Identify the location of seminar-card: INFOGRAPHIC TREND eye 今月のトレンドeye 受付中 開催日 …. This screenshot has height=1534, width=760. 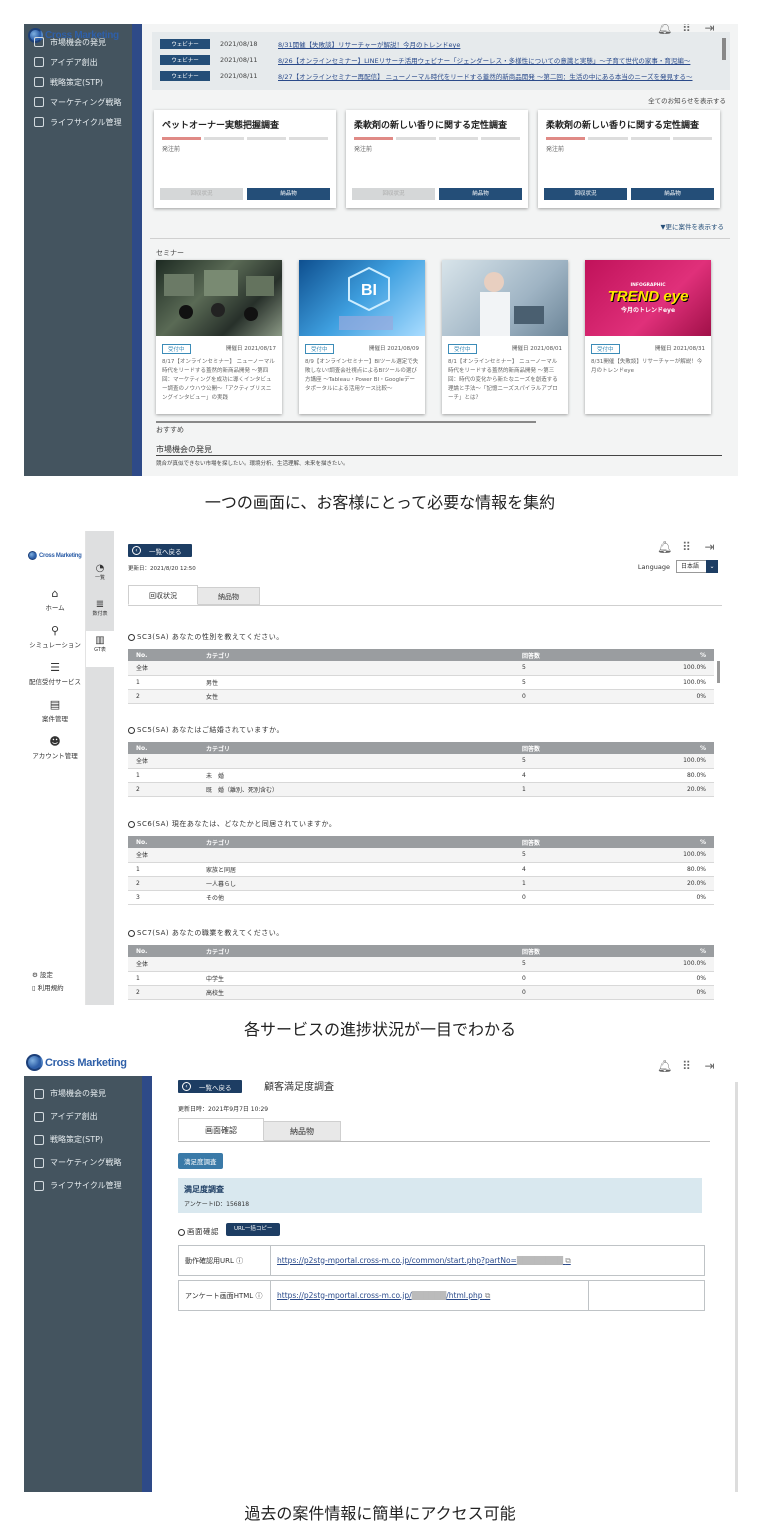
(648, 337).